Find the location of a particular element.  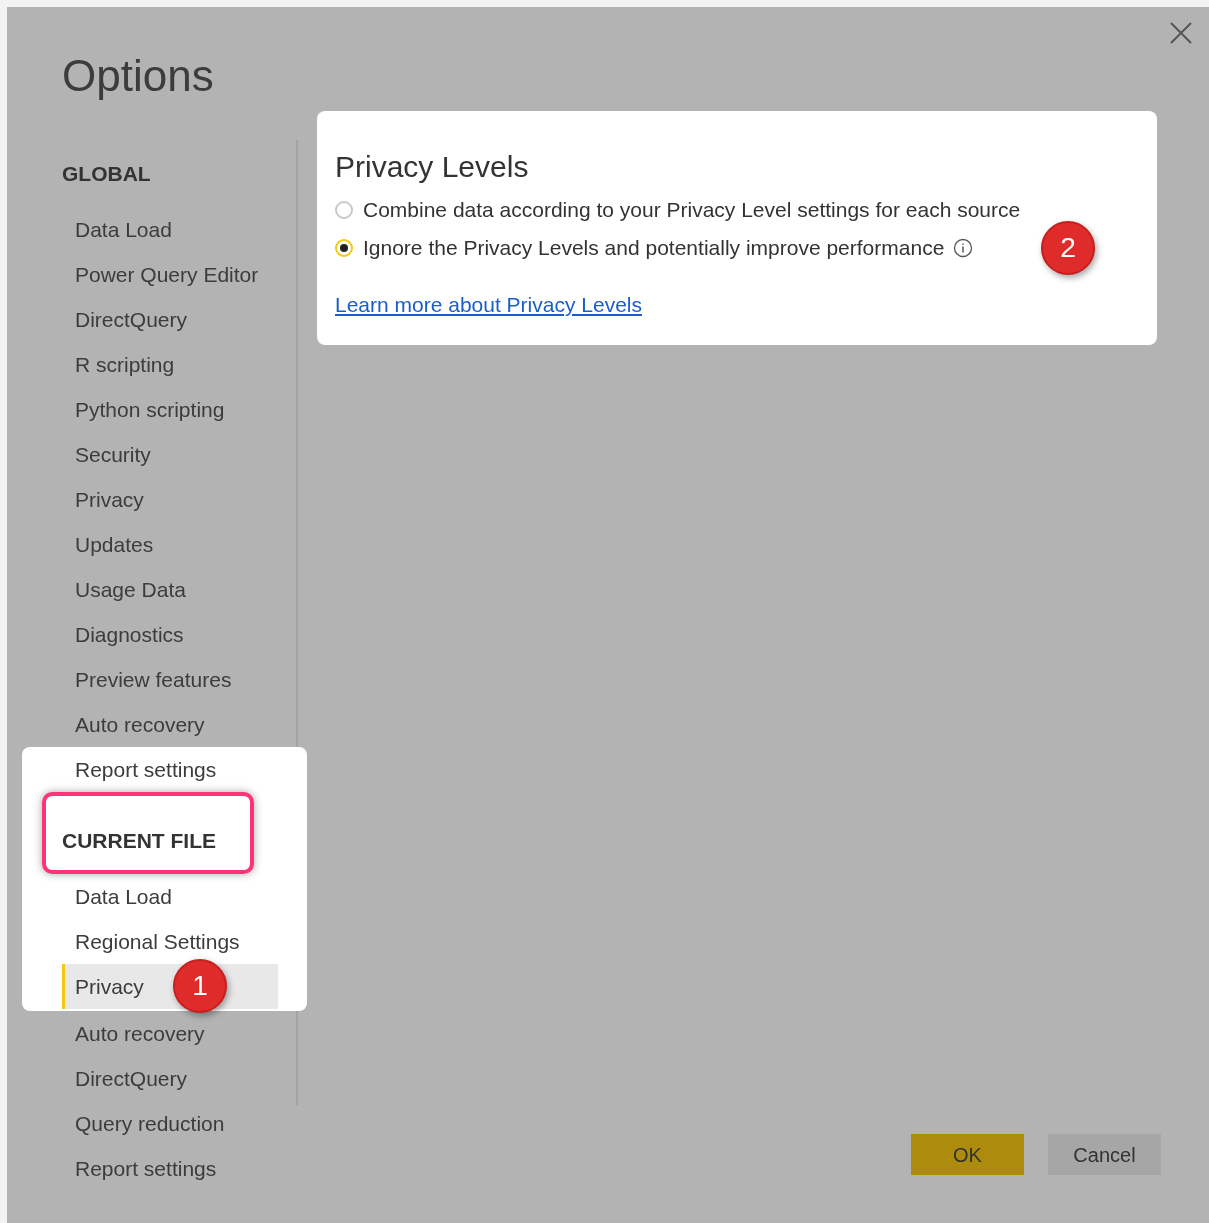

ok-button: OK is located at coordinates (967, 1154).